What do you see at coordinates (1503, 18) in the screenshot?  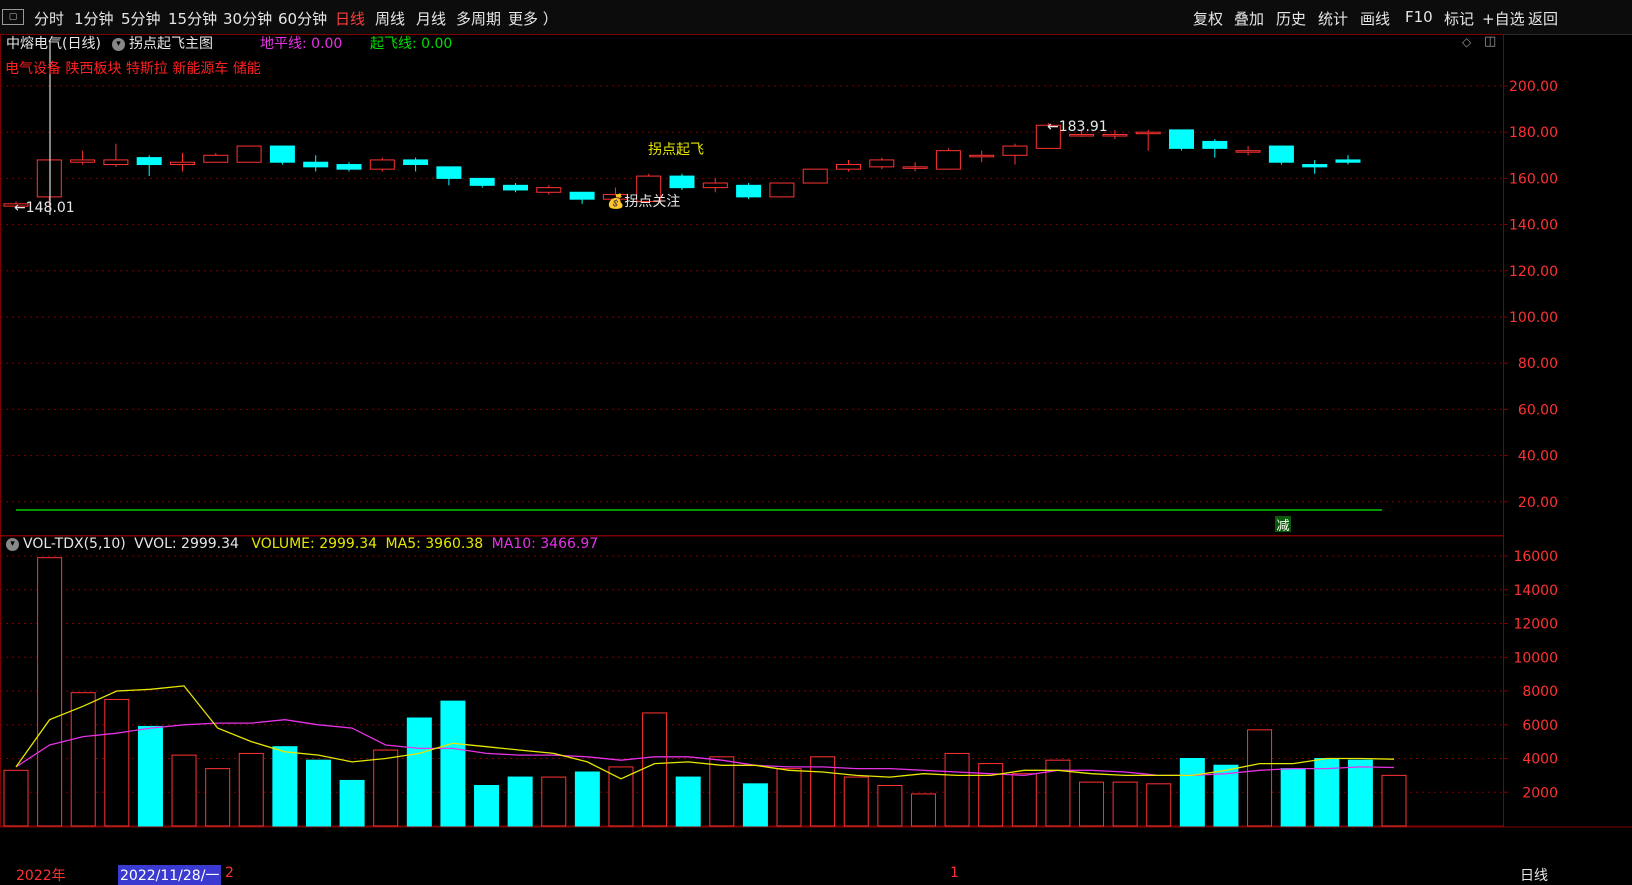 I see `tool-zixuan: +自选` at bounding box center [1503, 18].